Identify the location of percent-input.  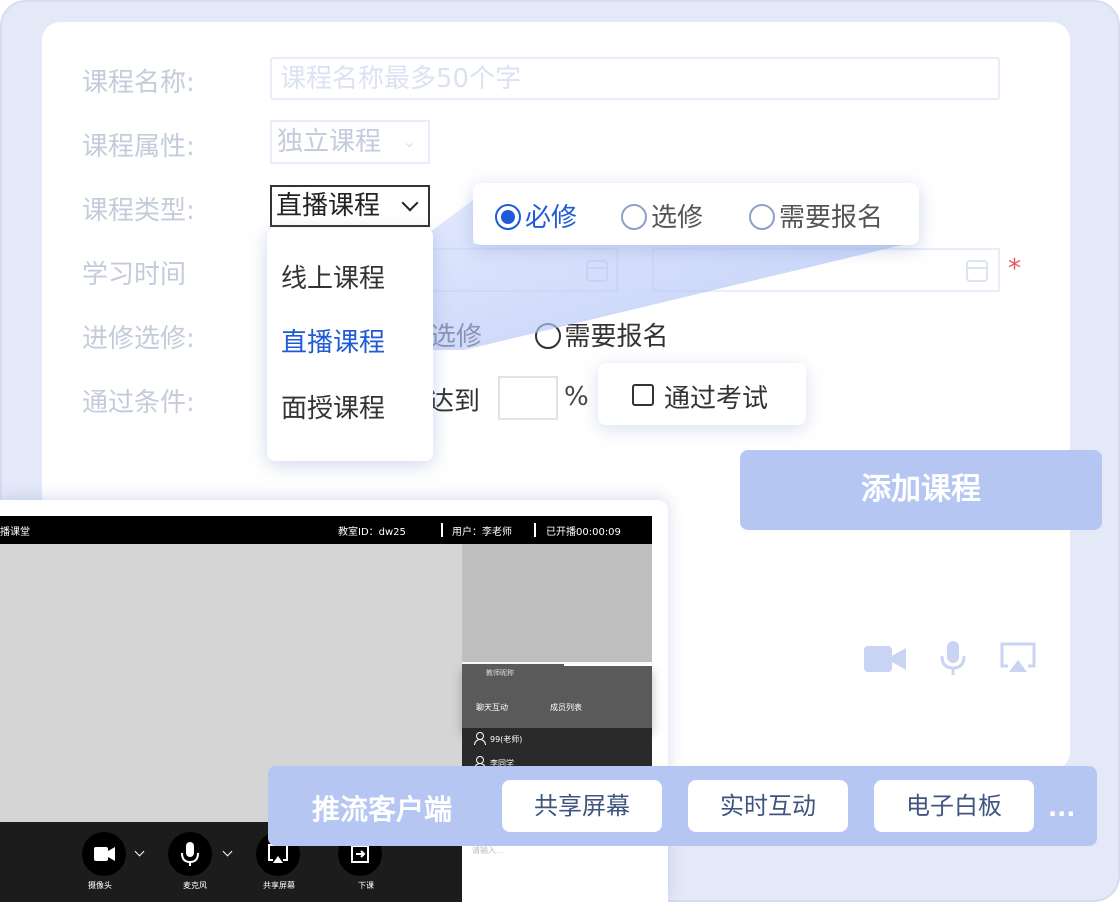
(528, 398).